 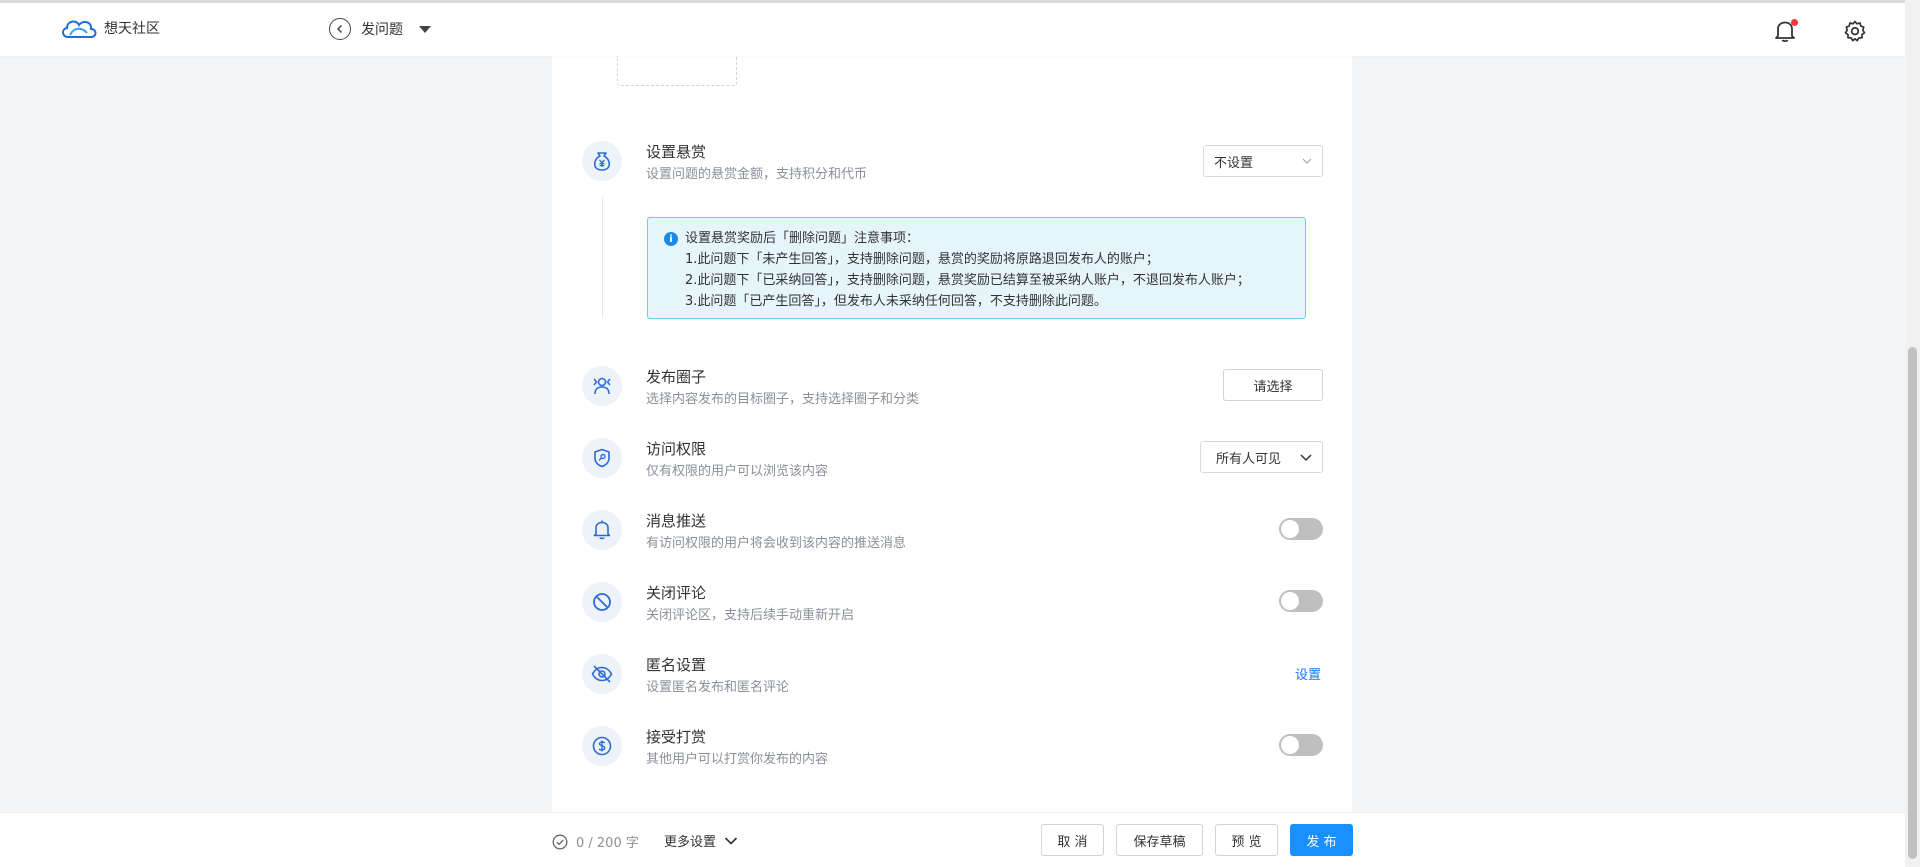 I want to click on anonymous-title: 匿名设置, so click(x=676, y=665).